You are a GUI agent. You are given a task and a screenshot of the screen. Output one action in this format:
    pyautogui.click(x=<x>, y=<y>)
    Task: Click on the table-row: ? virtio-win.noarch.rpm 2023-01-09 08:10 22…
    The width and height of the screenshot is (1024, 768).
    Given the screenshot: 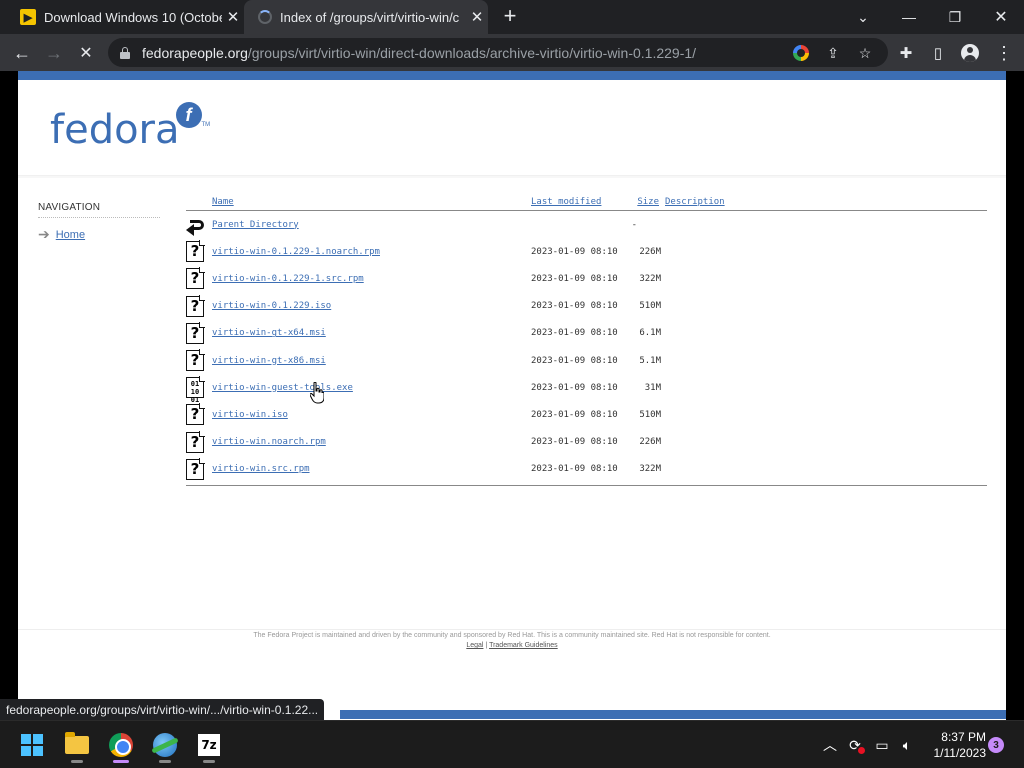 What is the action you would take?
    pyautogui.click(x=586, y=442)
    